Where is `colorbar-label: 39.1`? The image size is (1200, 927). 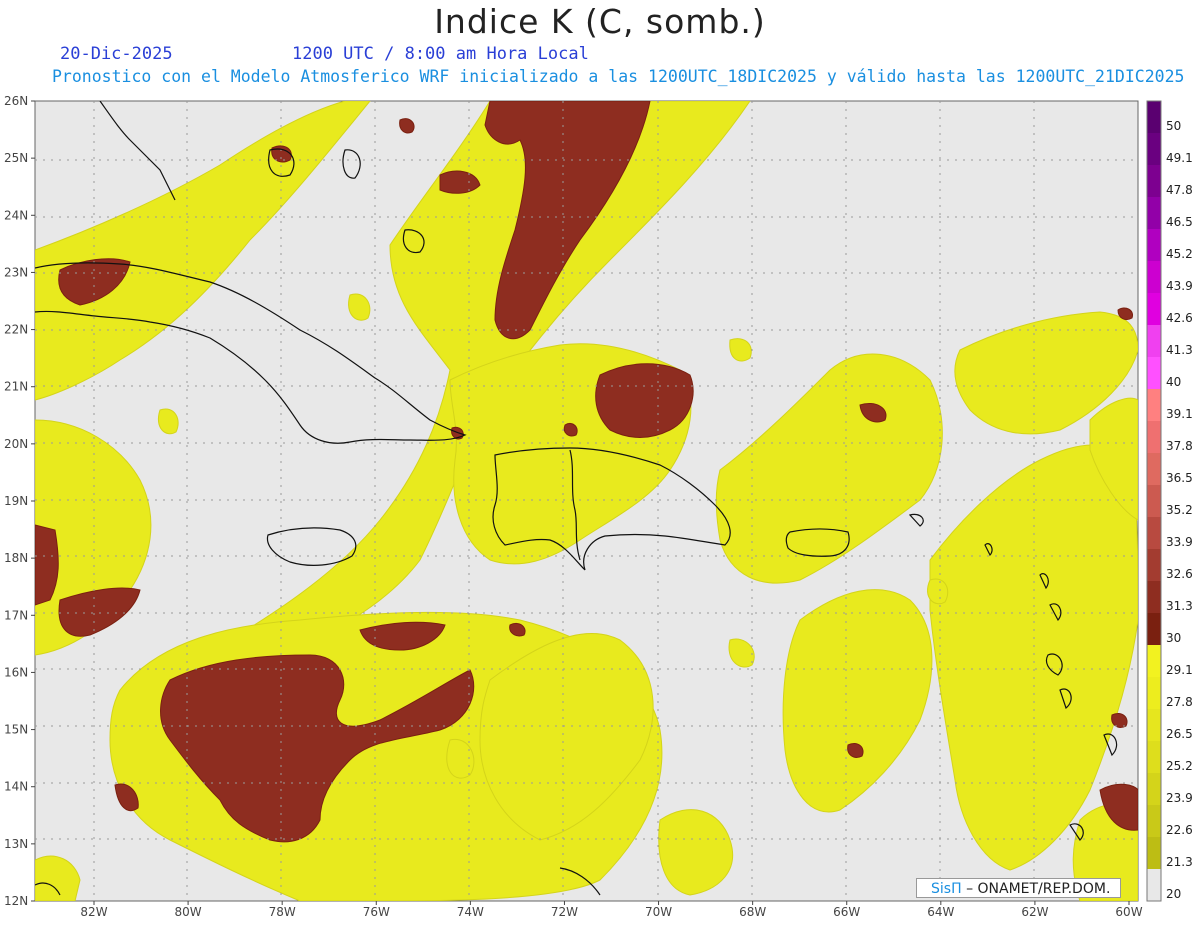
colorbar-label: 39.1 is located at coordinates (1179, 414).